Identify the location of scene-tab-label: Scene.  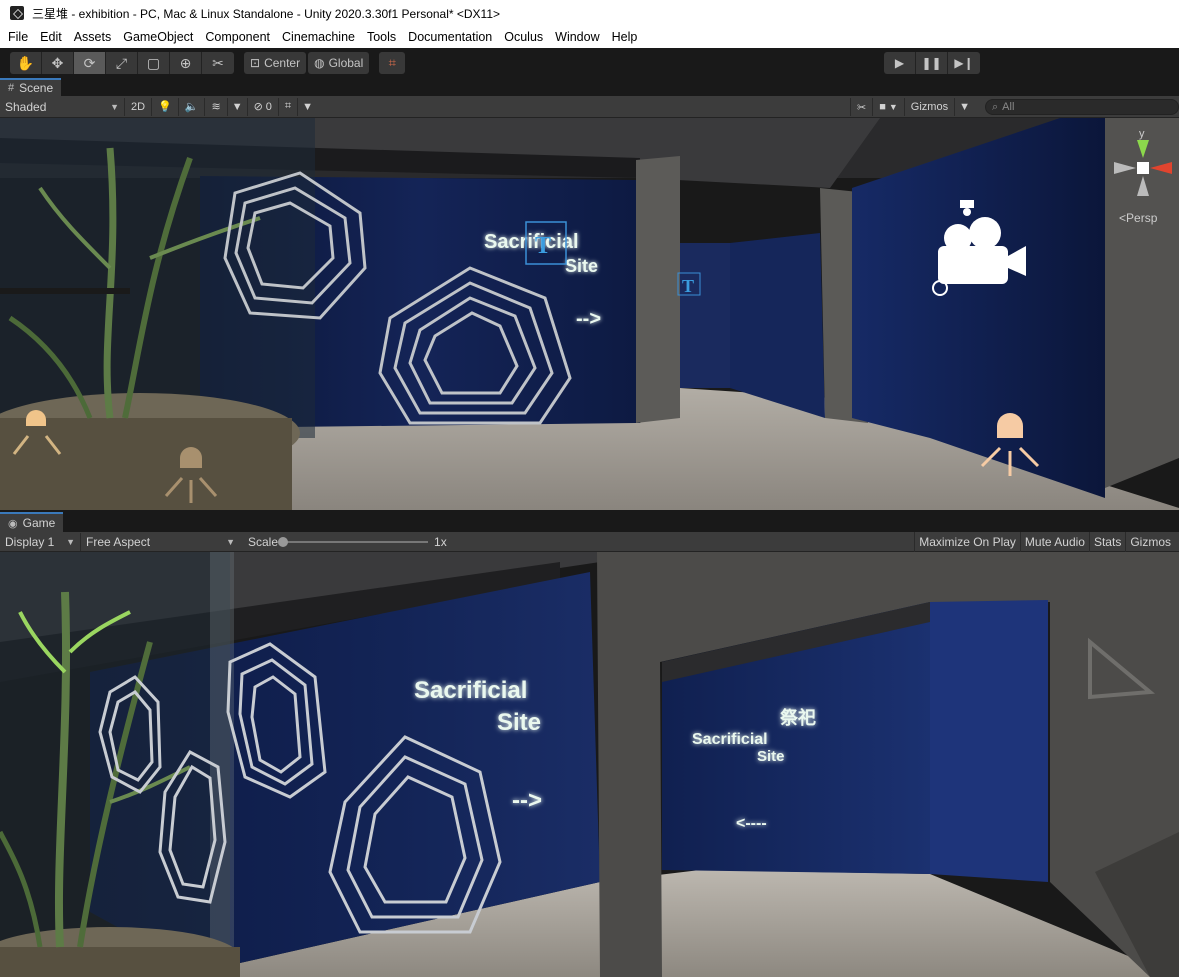
(36, 88).